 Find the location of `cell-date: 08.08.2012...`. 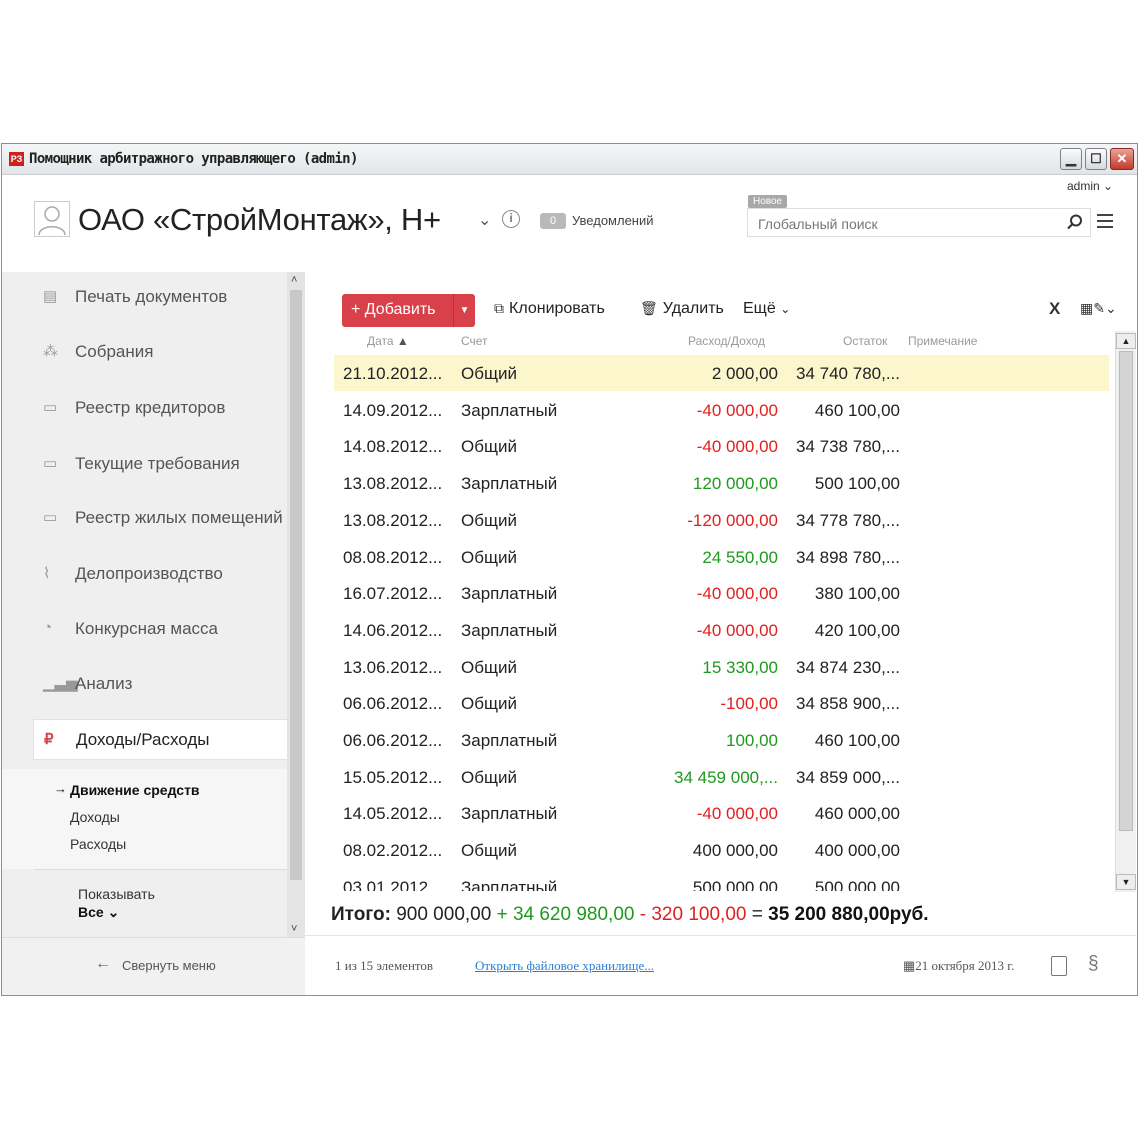

cell-date: 08.08.2012... is located at coordinates (393, 557).